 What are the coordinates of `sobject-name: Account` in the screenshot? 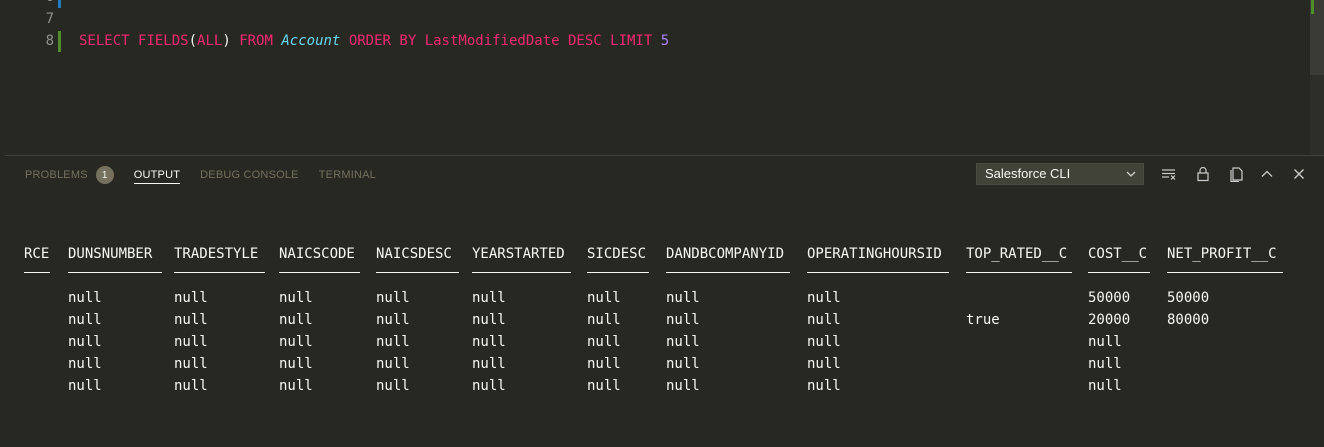 It's located at (311, 41).